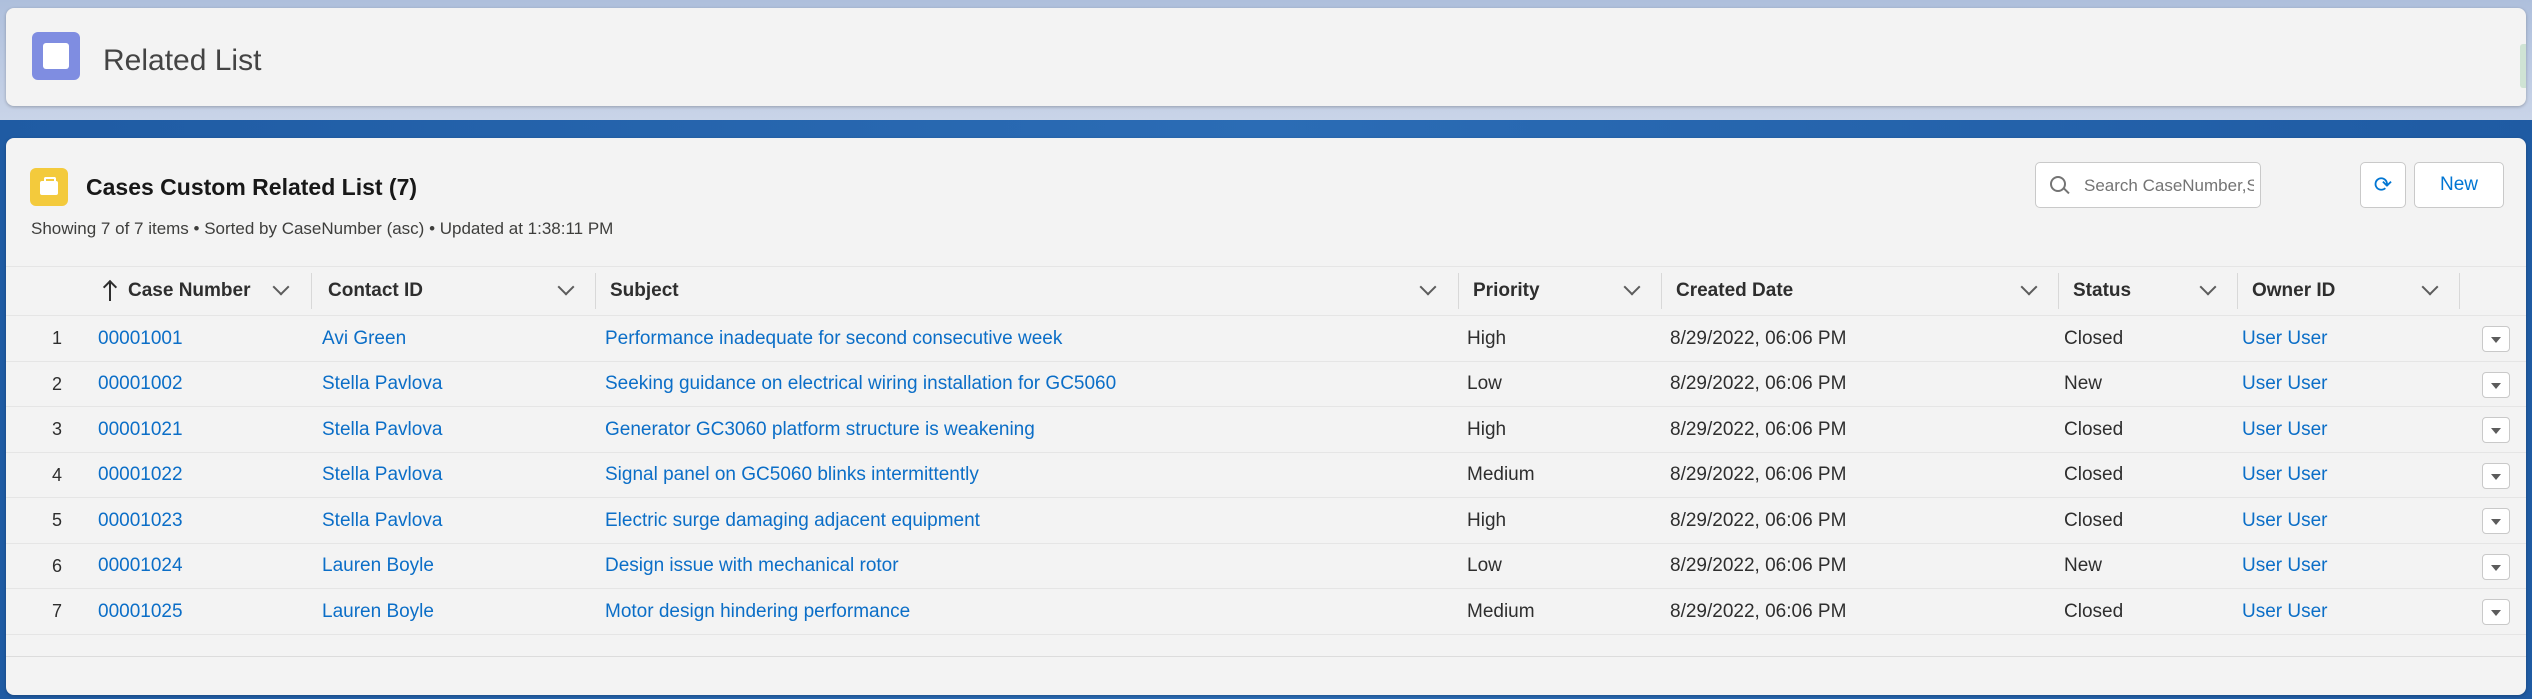 The height and width of the screenshot is (699, 2532). I want to click on case-number-link: 00001025, so click(140, 611).